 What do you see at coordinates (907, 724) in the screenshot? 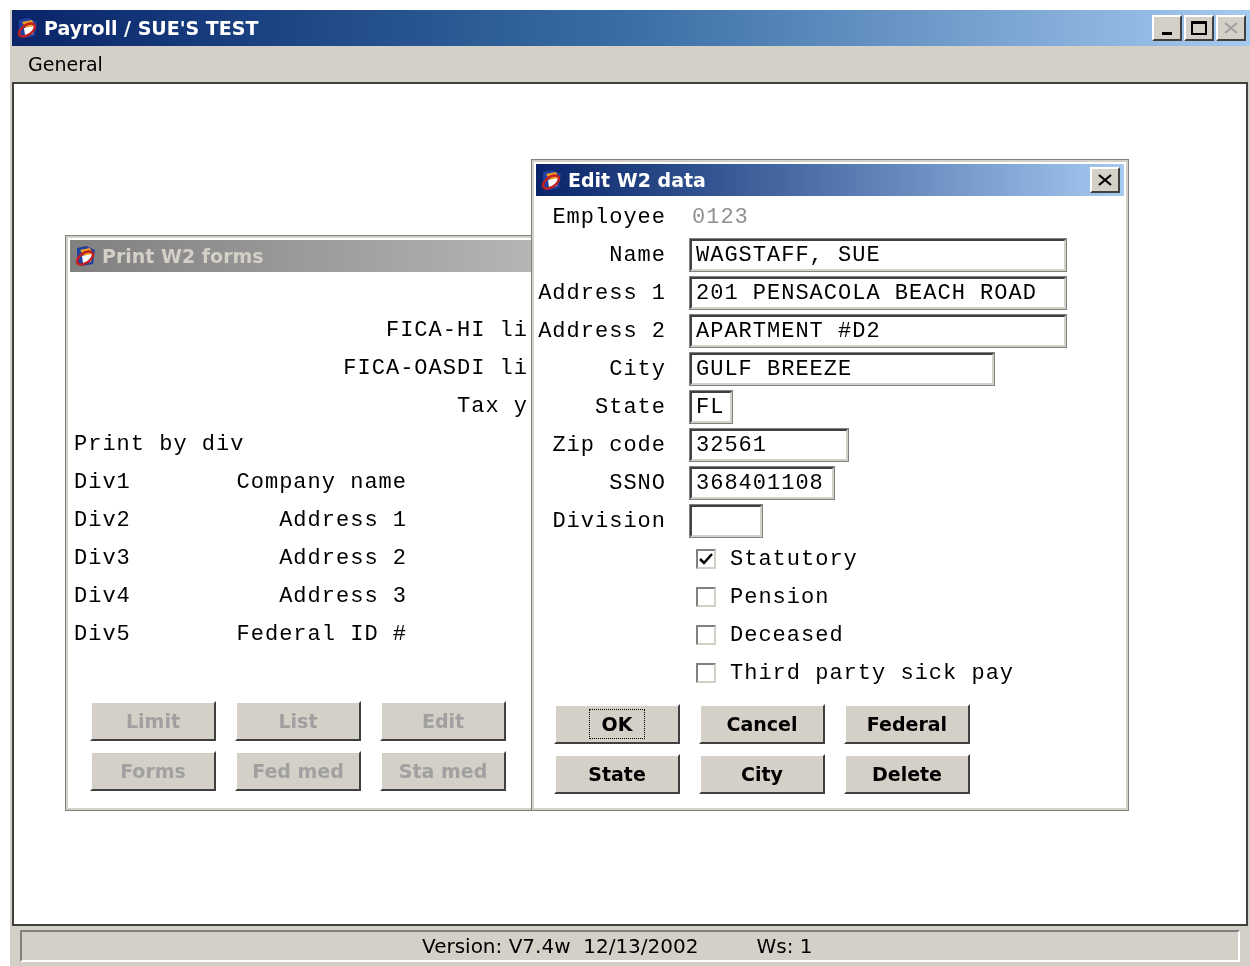
I see `dialog-button: Federal` at bounding box center [907, 724].